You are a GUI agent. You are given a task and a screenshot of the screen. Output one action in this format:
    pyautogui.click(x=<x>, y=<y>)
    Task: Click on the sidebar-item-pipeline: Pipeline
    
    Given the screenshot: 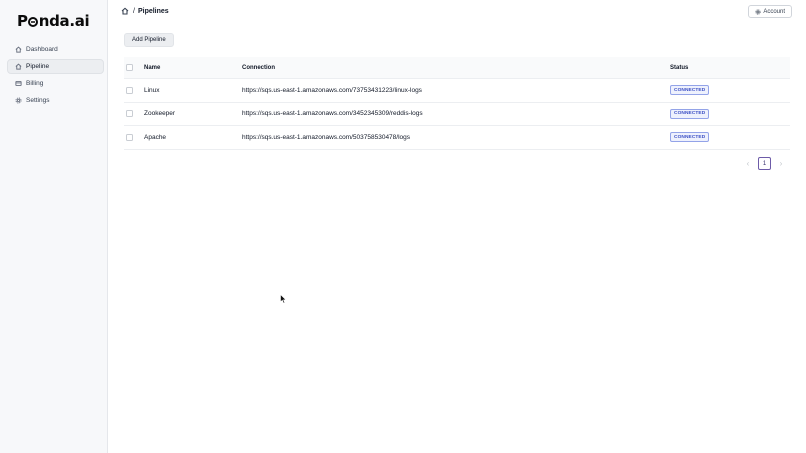 What is the action you would take?
    pyautogui.click(x=55, y=66)
    